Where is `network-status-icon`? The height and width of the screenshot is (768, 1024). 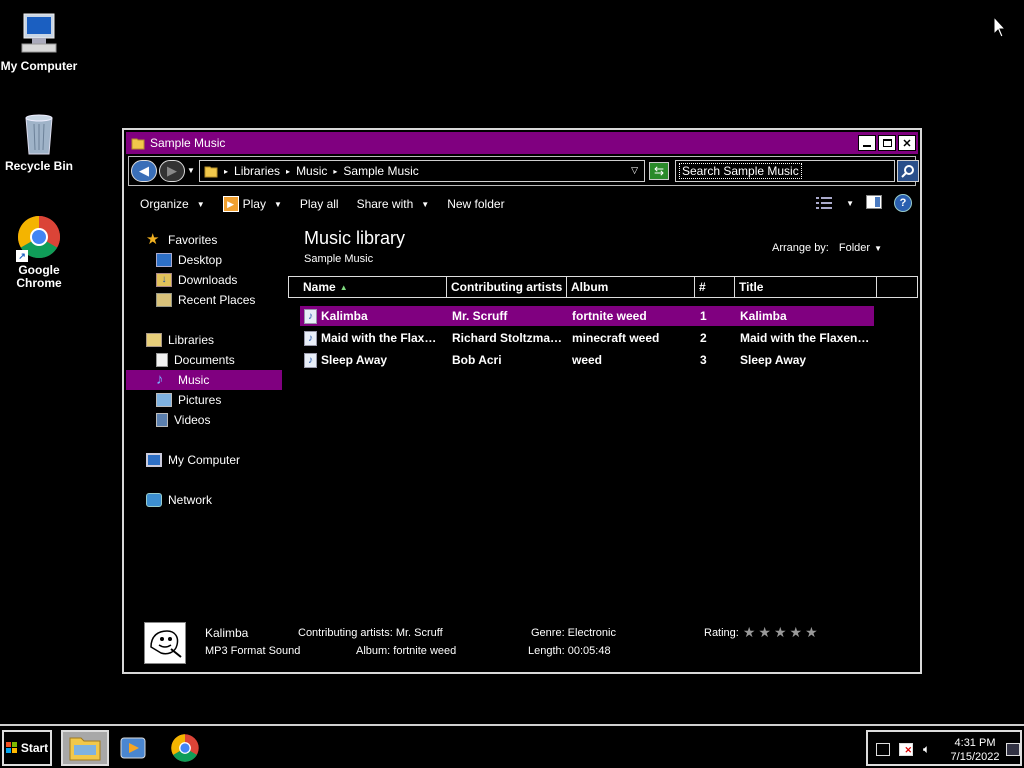 network-status-icon is located at coordinates (883, 749).